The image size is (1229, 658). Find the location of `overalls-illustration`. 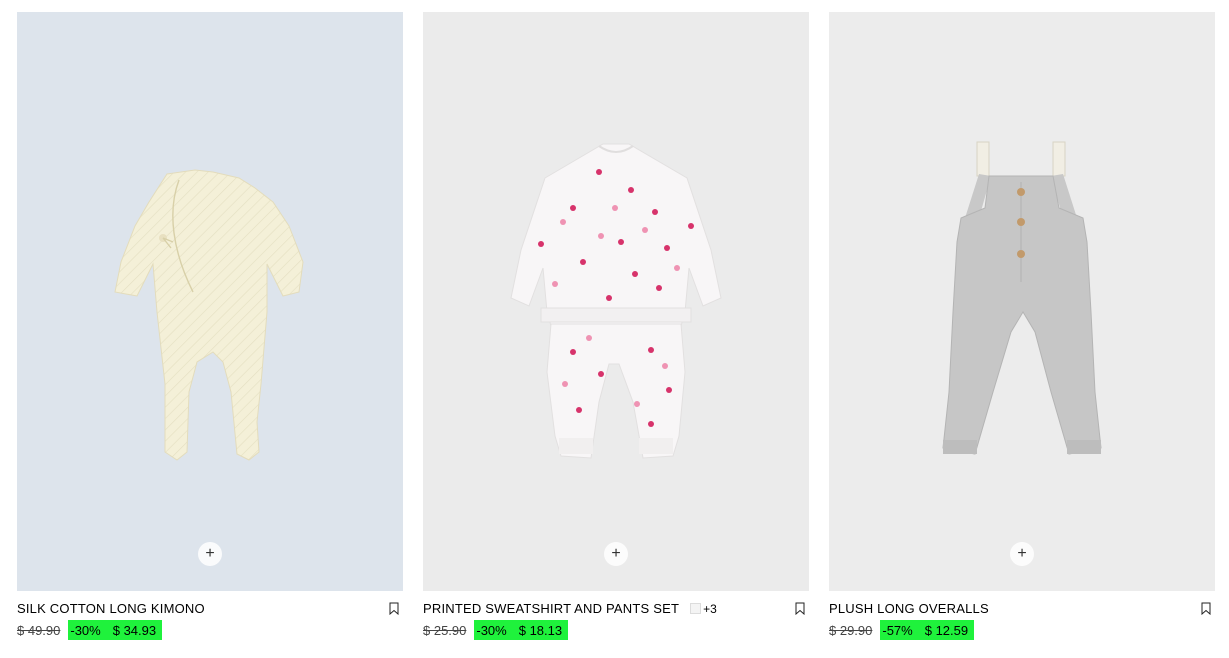

overalls-illustration is located at coordinates (1022, 298).